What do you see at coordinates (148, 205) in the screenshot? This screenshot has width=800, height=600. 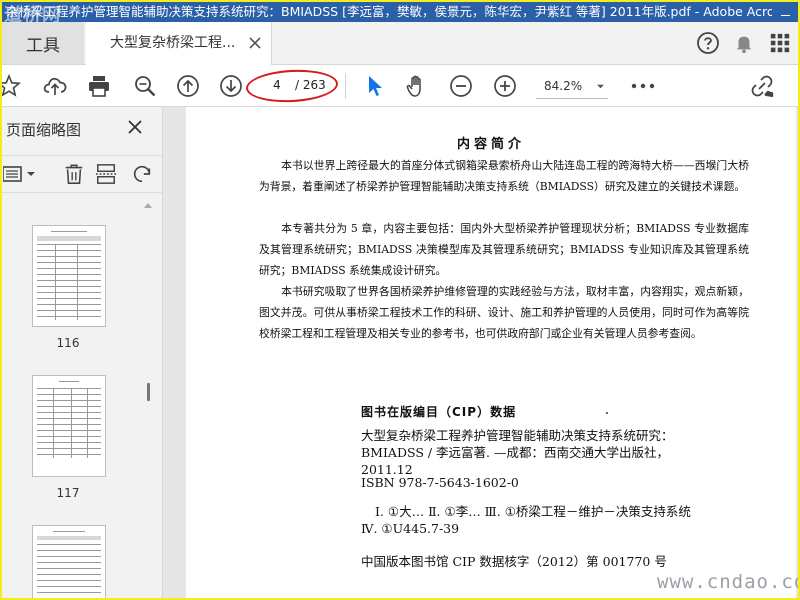 I see `scroll-up-icon` at bounding box center [148, 205].